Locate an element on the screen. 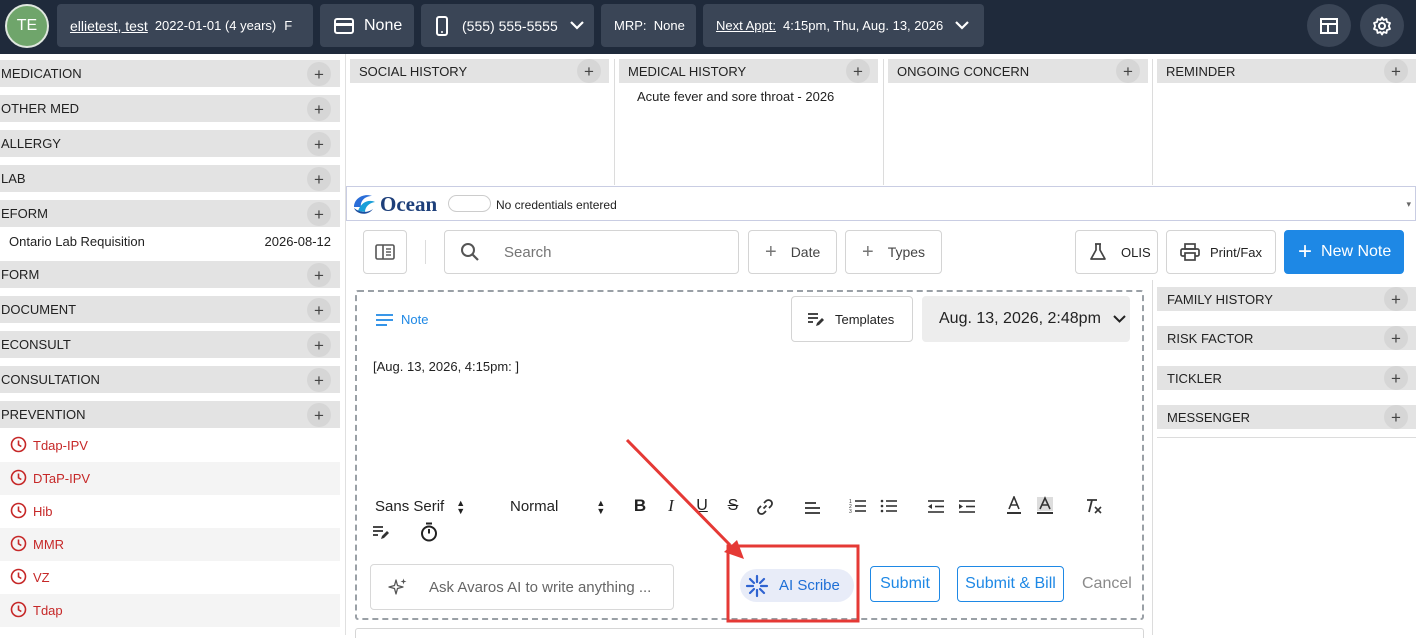 The height and width of the screenshot is (638, 1416). note-datetime-picker: Aug. 13, 2026, 2:48pm is located at coordinates (1026, 319).